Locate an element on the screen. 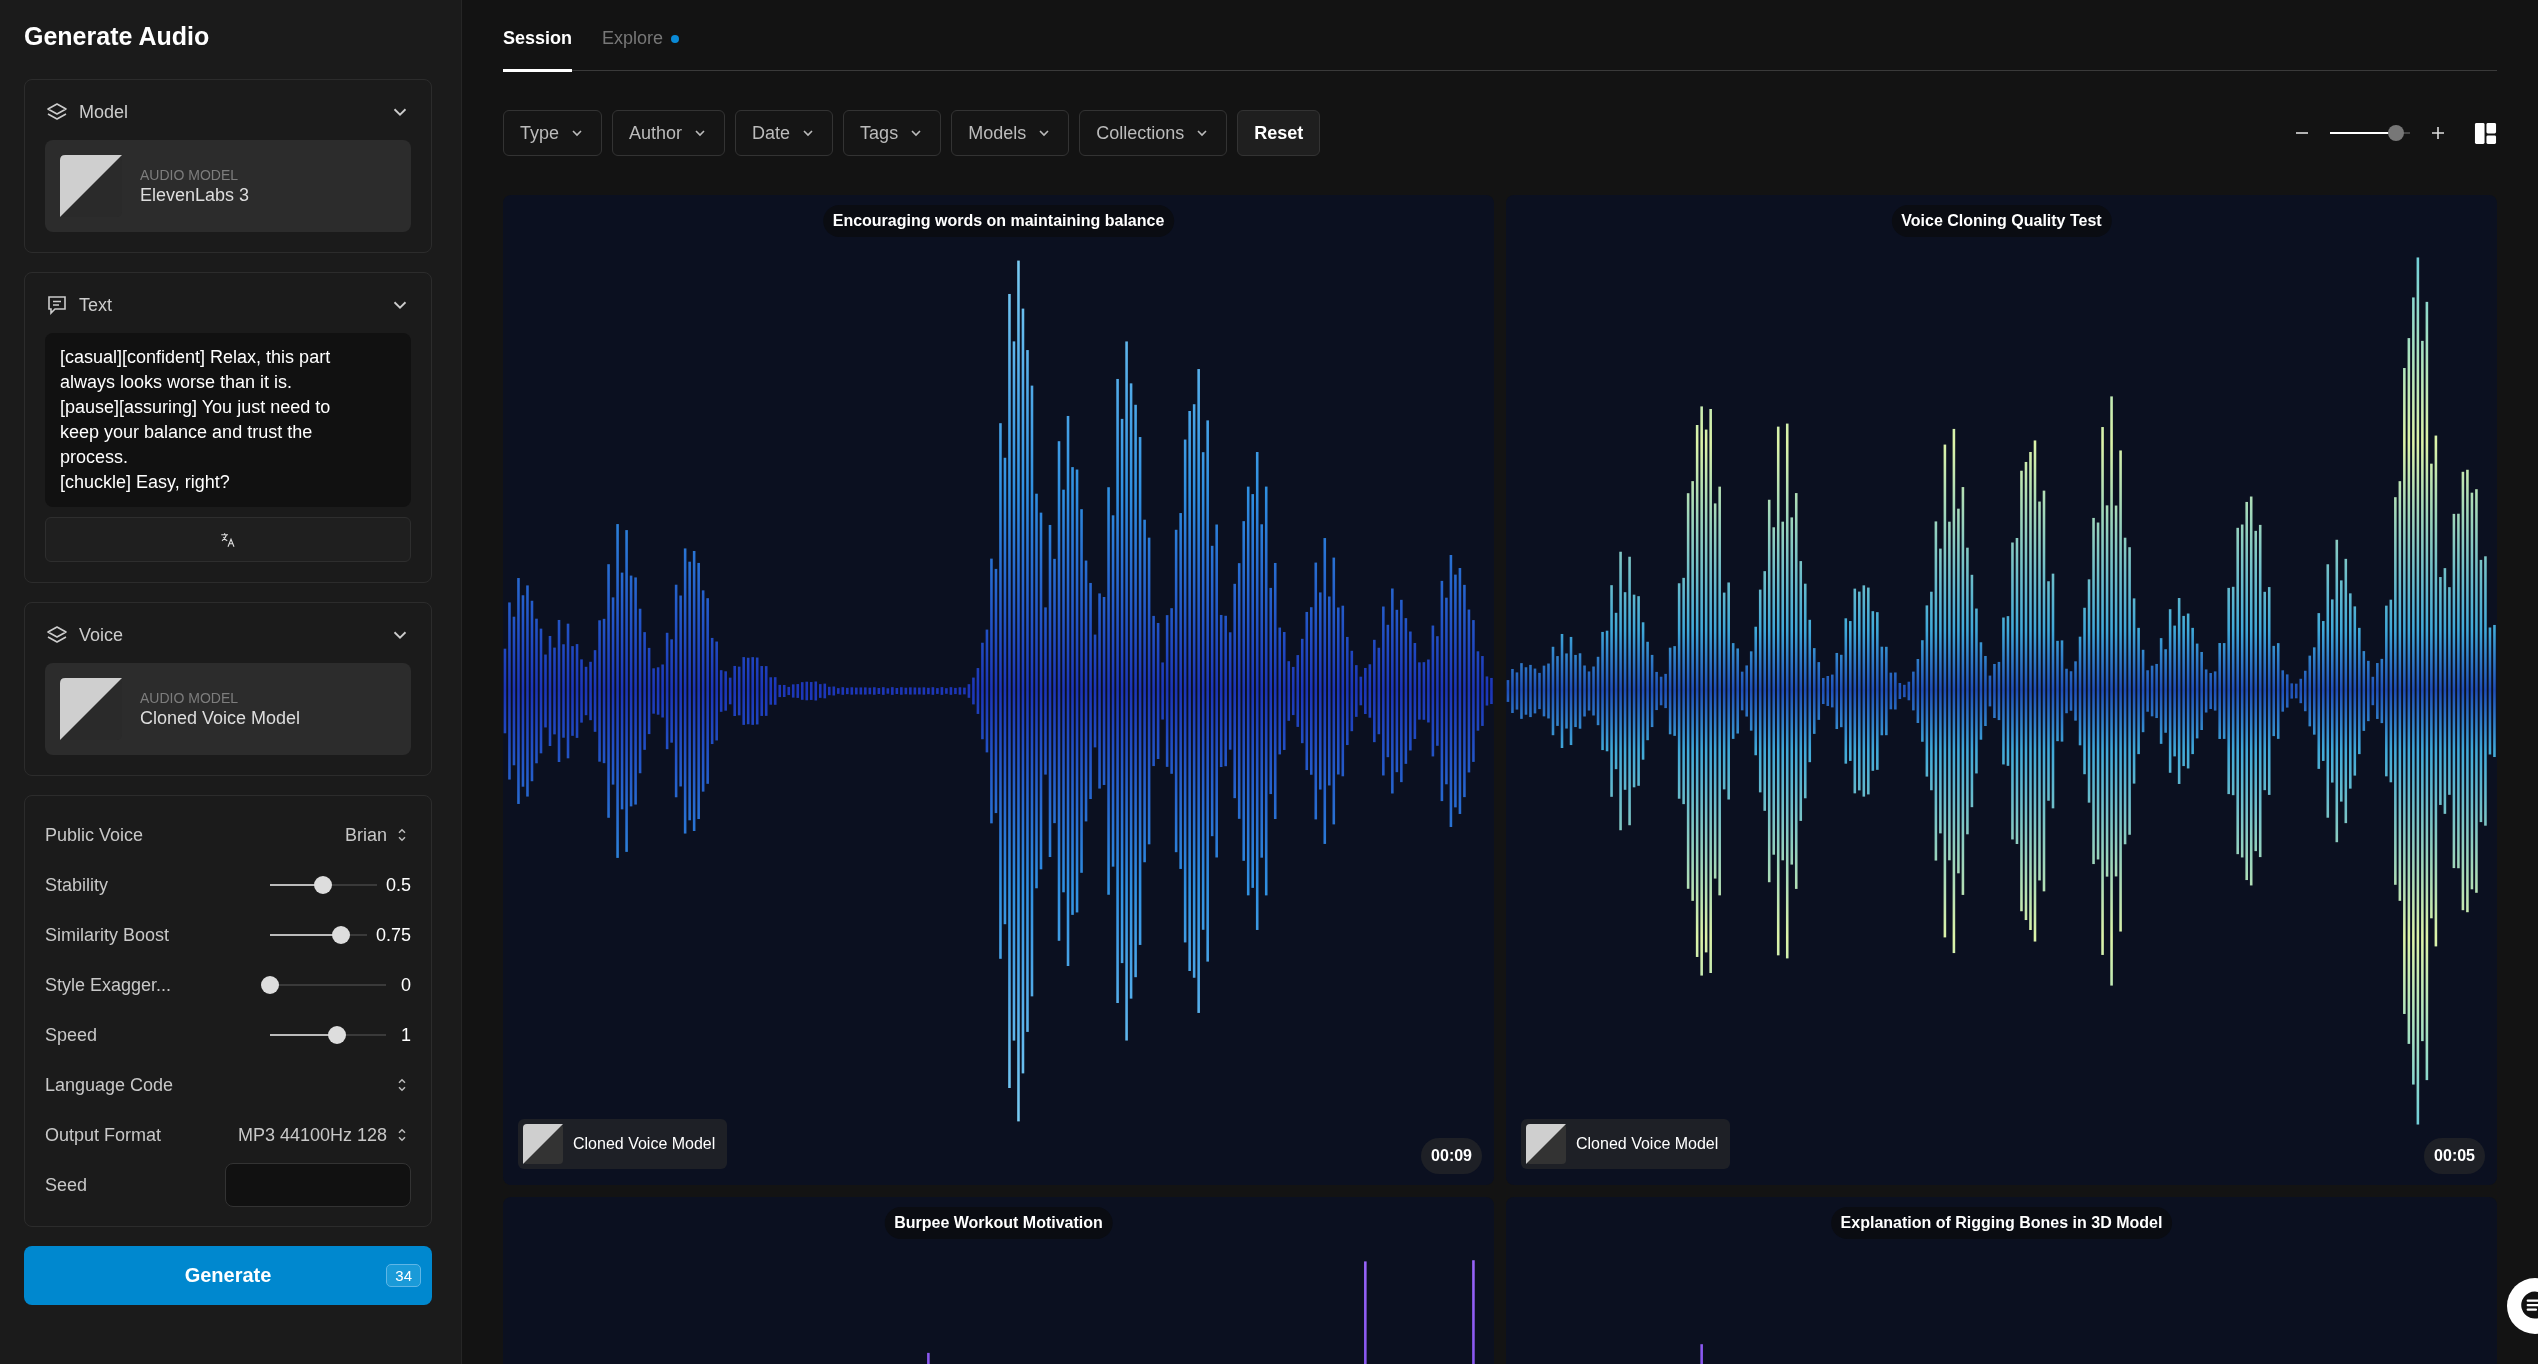 The image size is (2538, 1364). seed-input-field is located at coordinates (318, 1185).